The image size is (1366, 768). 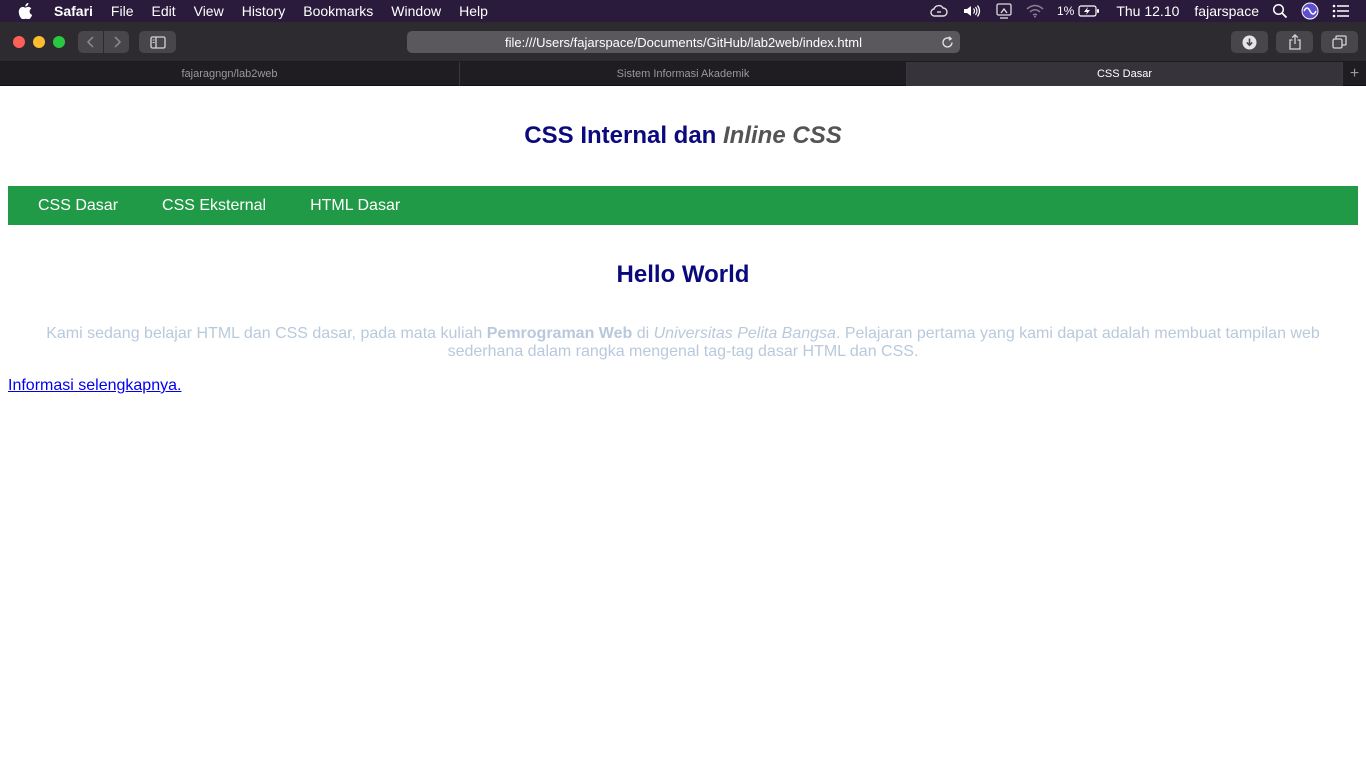 I want to click on menu-history: History, so click(x=264, y=11).